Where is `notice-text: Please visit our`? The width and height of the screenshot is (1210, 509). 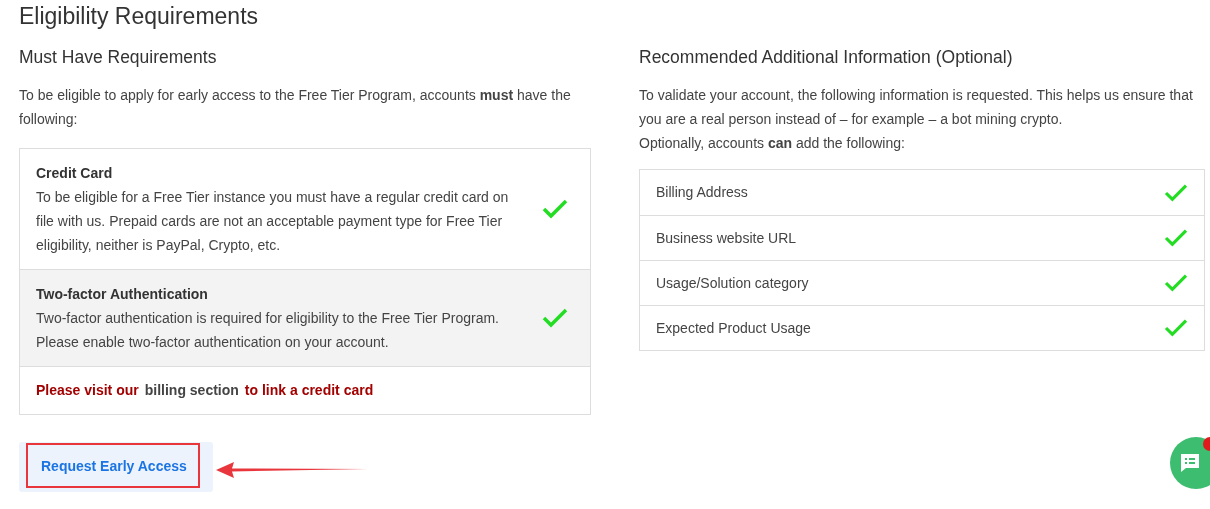
notice-text: Please visit our is located at coordinates (87, 390).